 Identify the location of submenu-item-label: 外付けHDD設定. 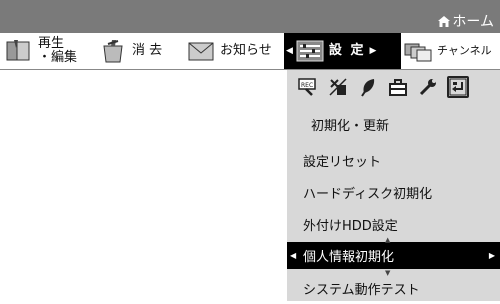
(350, 226).